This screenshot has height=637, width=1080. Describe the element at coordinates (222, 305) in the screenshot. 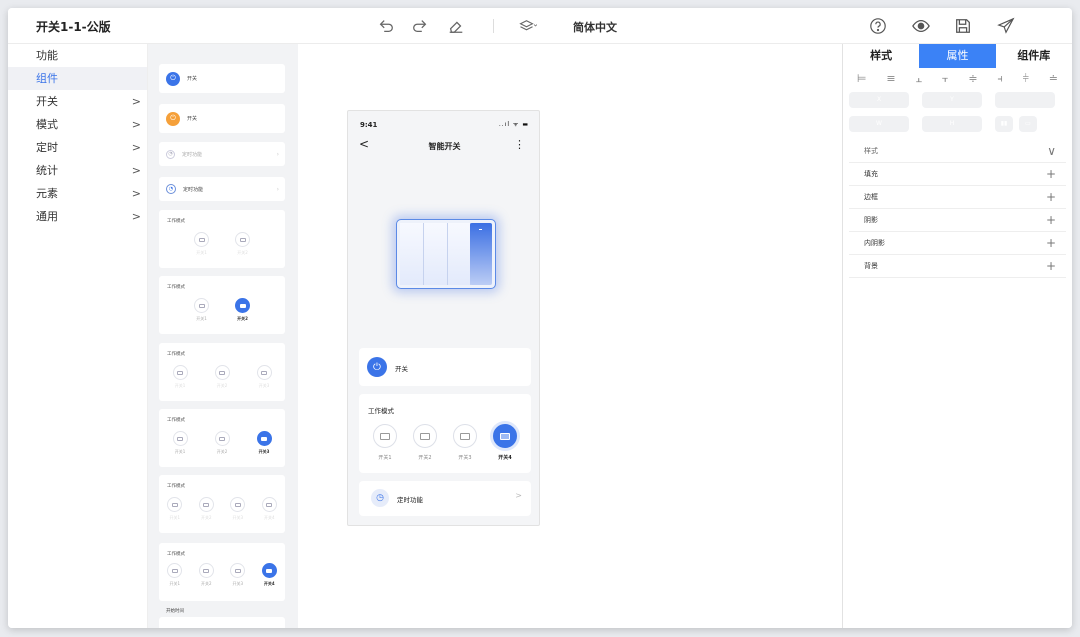

I see `palette-mode-2: 工作模式 开关1 开关2` at that location.